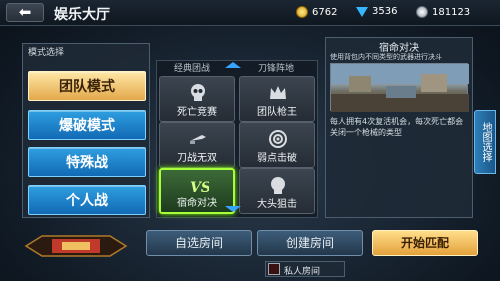  I want to click on preview-description: 每人拥有4次复活机会，每次死亡都会关闭一个枪械的类型, so click(397, 127).